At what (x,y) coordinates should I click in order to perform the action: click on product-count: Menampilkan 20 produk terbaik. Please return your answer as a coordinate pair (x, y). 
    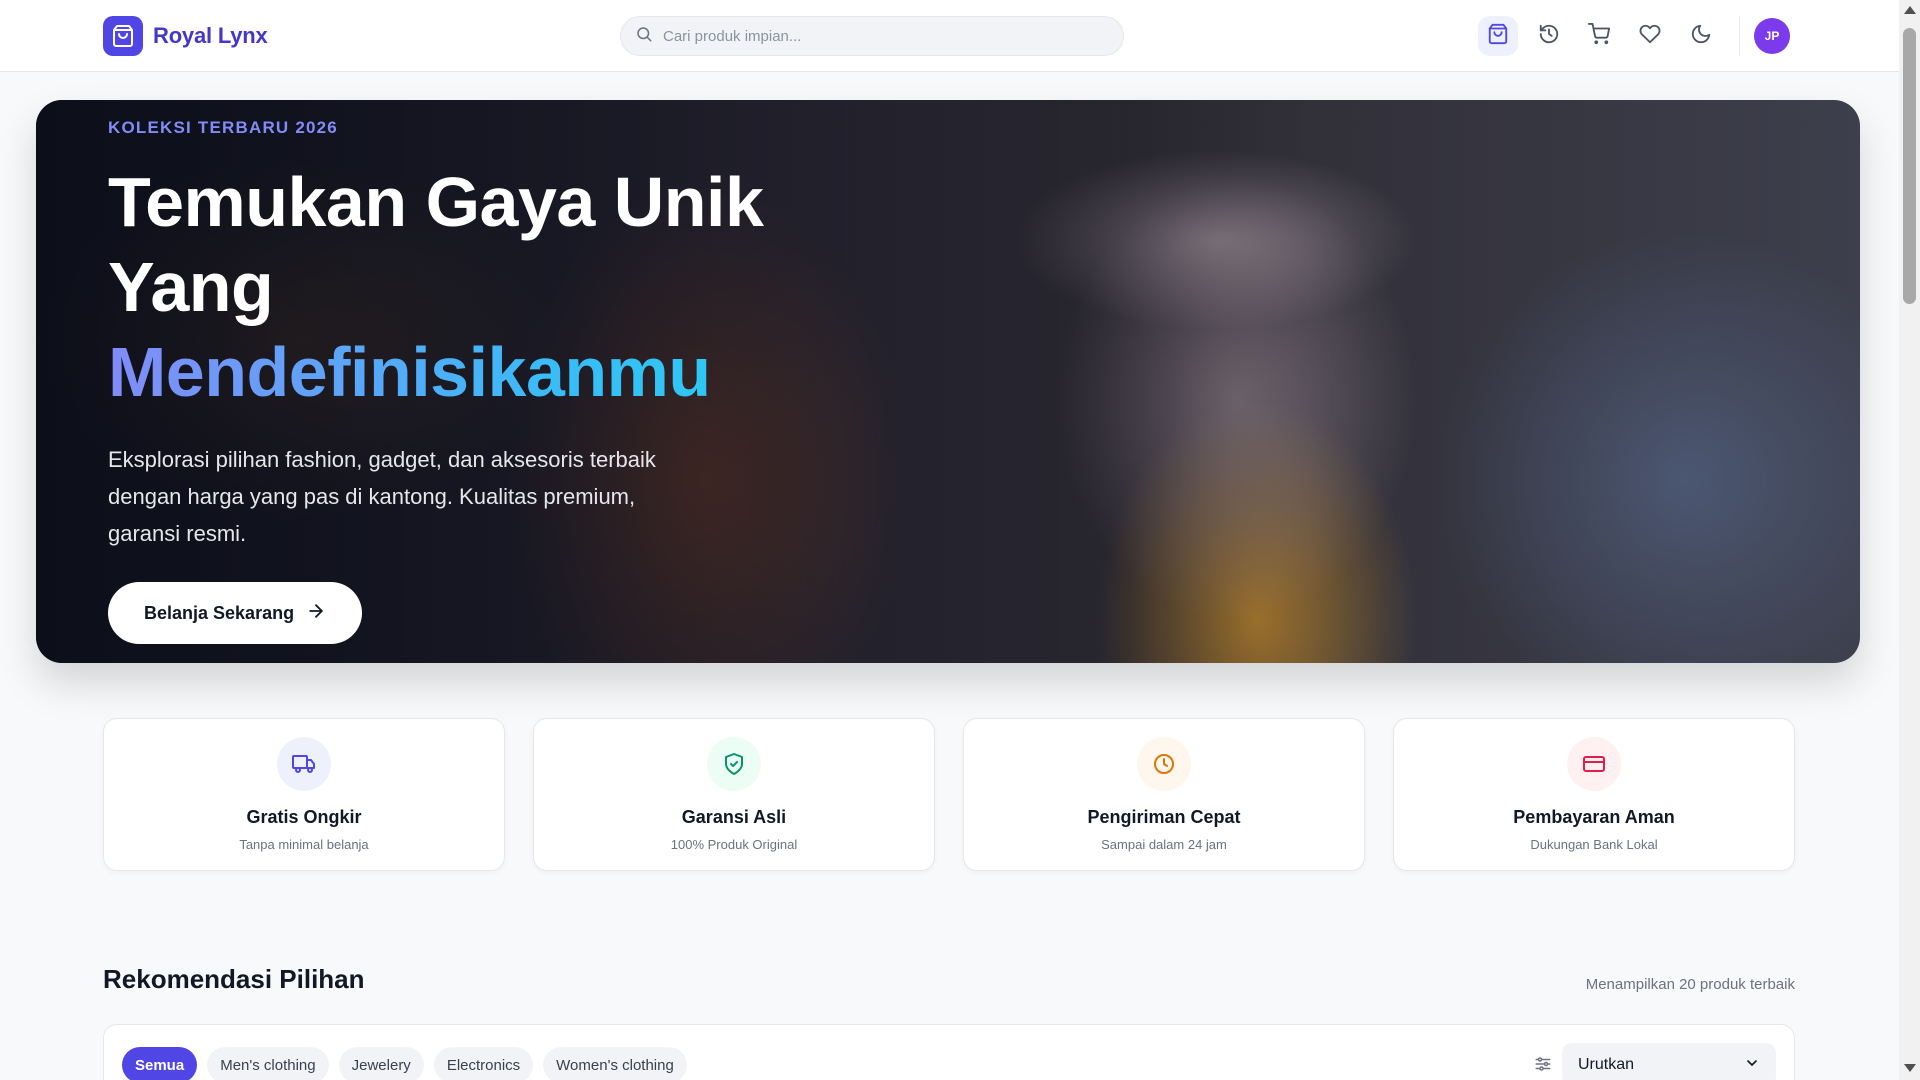
    Looking at the image, I should click on (1690, 984).